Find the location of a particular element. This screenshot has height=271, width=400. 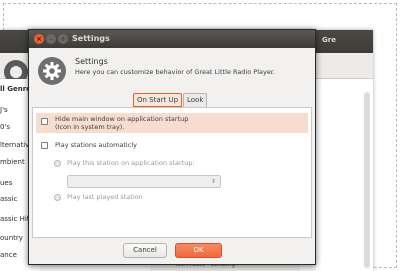

main-window-title: Gre is located at coordinates (329, 40).